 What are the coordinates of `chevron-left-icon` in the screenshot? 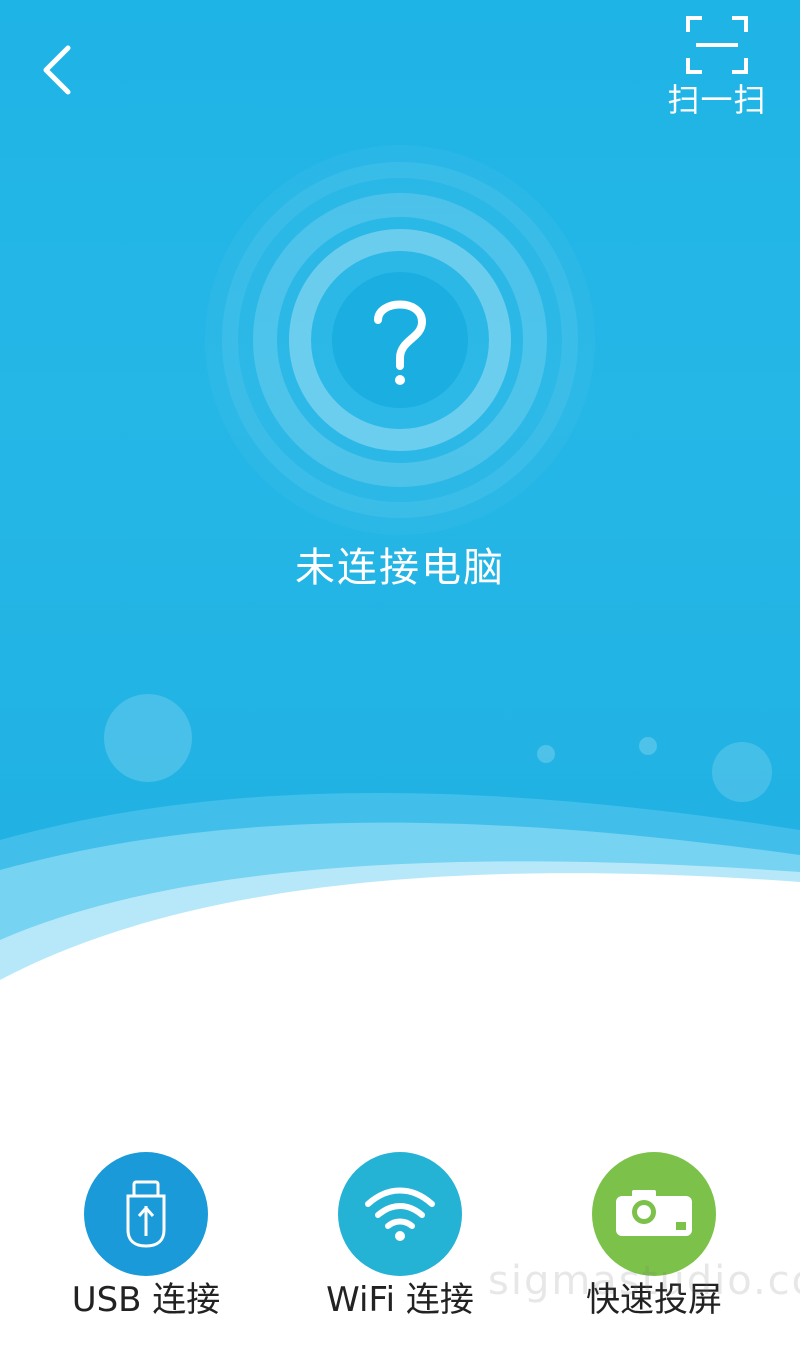 It's located at (57, 70).